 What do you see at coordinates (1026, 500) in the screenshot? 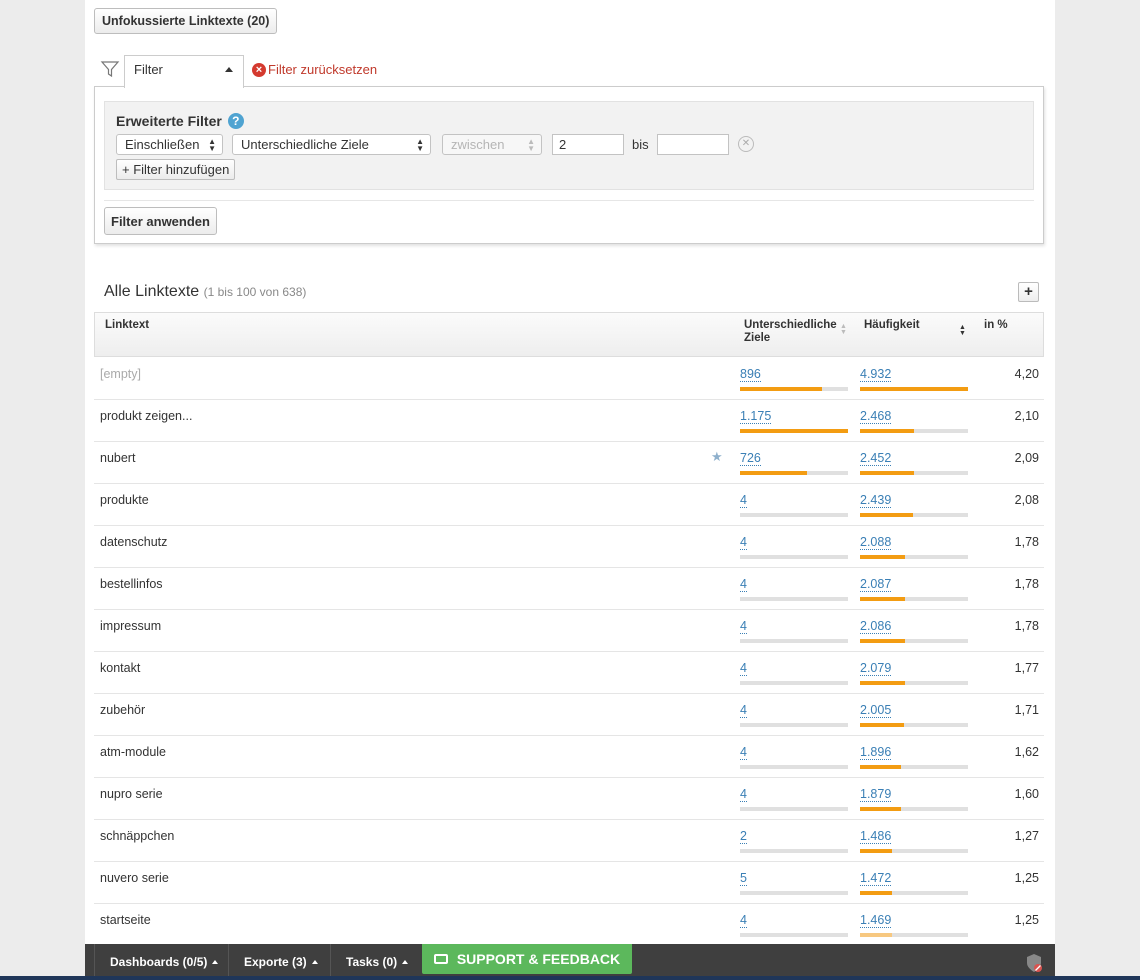
I see `percent-cell: 2,08` at bounding box center [1026, 500].